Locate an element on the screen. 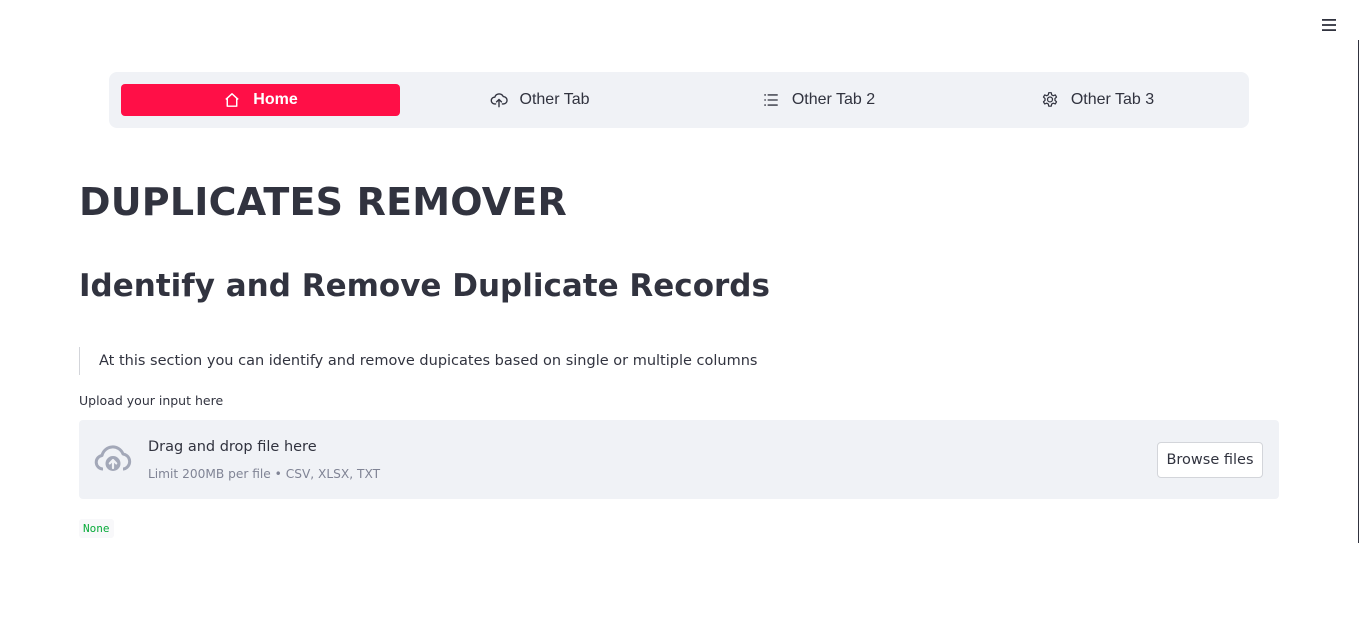 The height and width of the screenshot is (629, 1360). dropzone-file-limits: Limit 200MB per file • CSV, XLSX, TXT is located at coordinates (264, 474).